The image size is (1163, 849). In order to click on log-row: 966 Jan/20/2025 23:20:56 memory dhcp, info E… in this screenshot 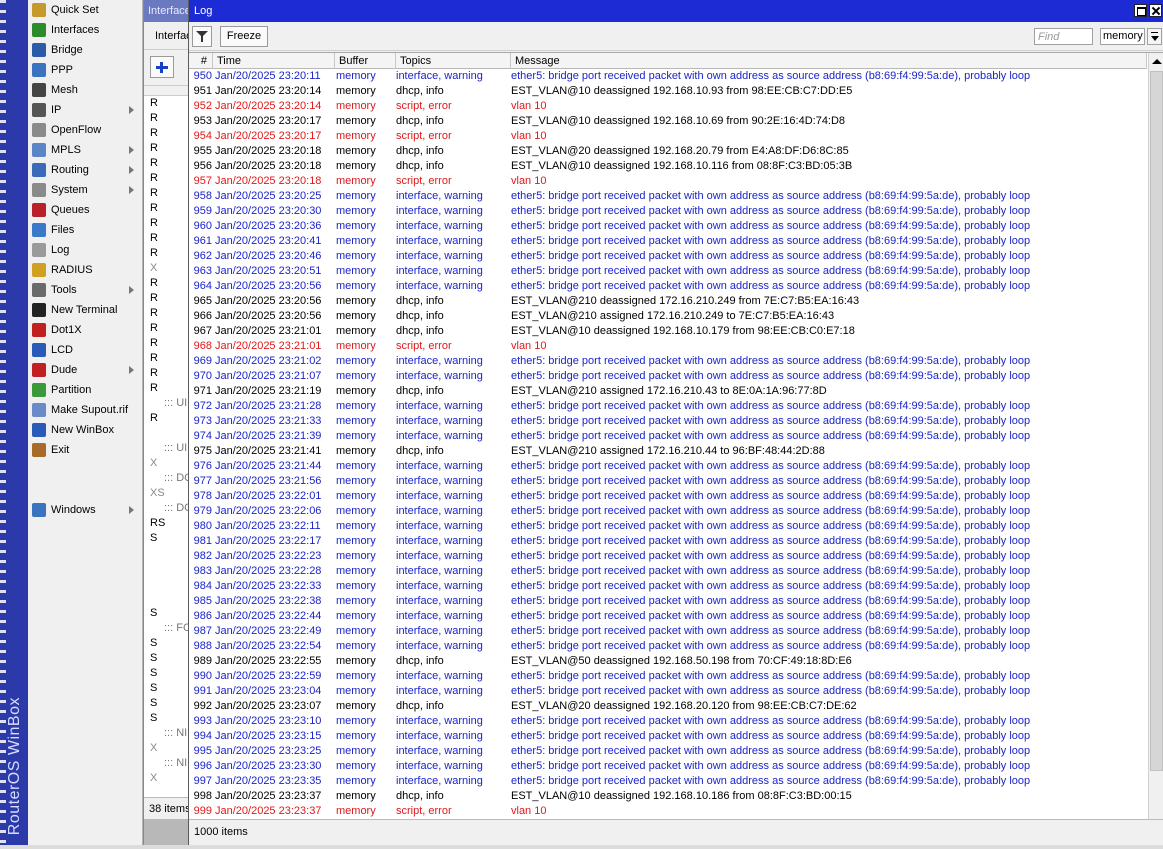, I will do `click(668, 316)`.